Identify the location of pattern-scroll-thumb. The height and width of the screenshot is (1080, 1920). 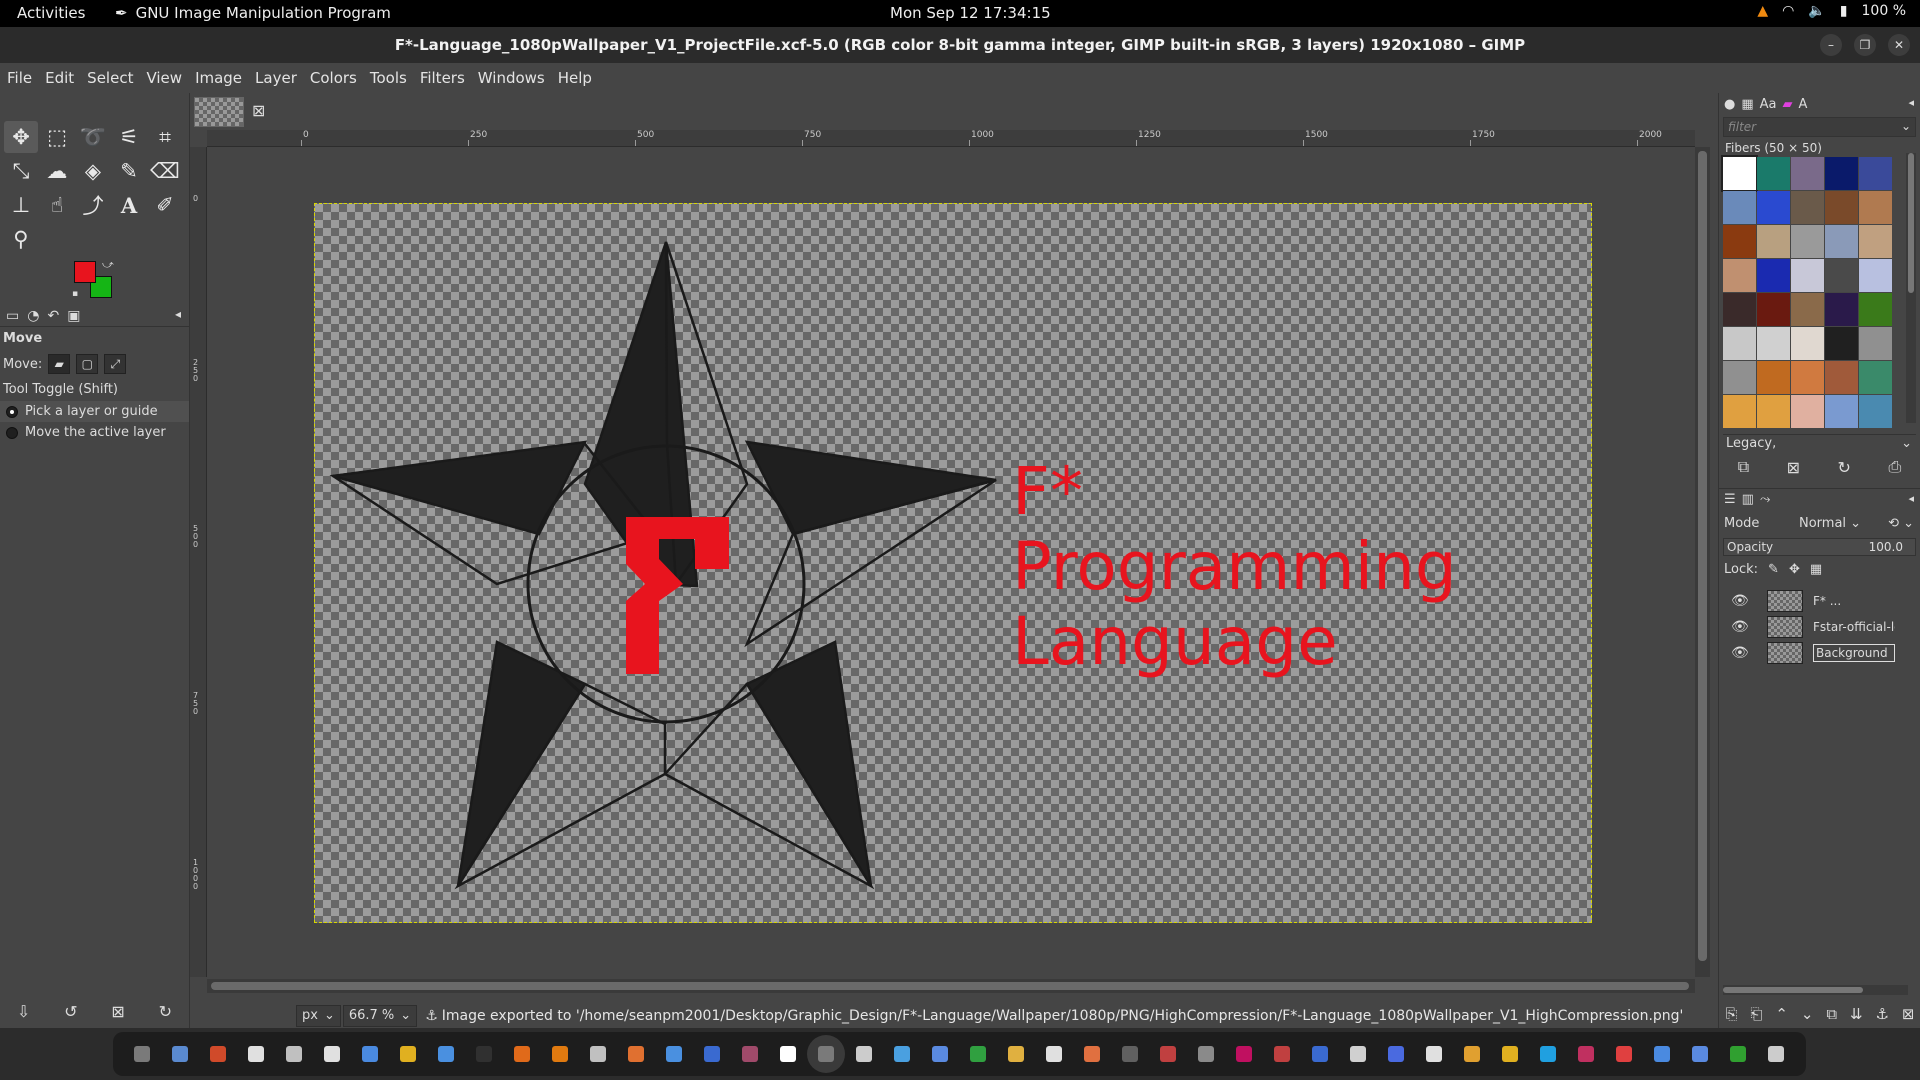
(1911, 223).